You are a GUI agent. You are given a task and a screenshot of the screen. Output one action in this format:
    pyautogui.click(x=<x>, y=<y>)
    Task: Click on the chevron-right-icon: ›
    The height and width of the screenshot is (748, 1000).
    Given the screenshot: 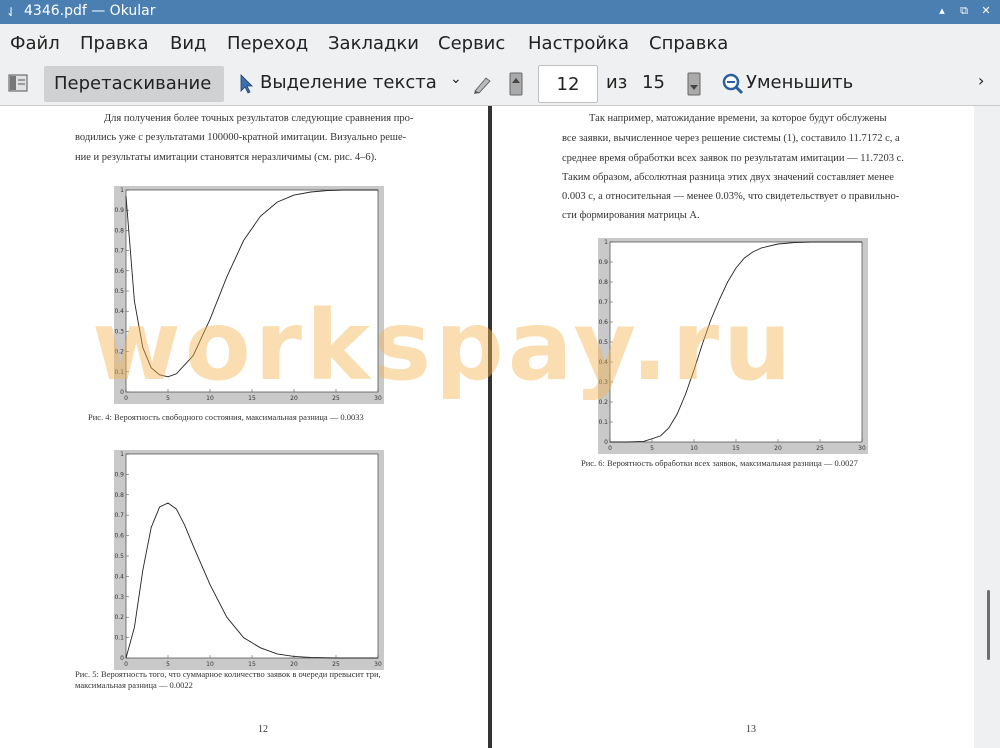 What is the action you would take?
    pyautogui.click(x=981, y=80)
    